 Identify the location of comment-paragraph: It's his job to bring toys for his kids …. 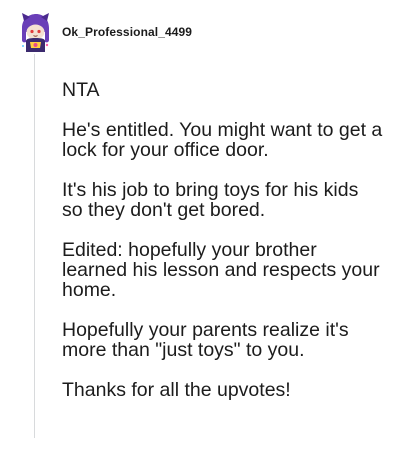
(210, 200).